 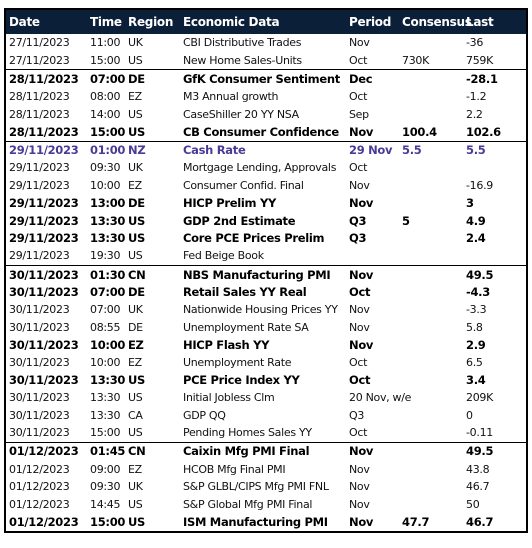 I want to click on cell-economic-data: S&P Global Mfg PMI Final, so click(x=248, y=504).